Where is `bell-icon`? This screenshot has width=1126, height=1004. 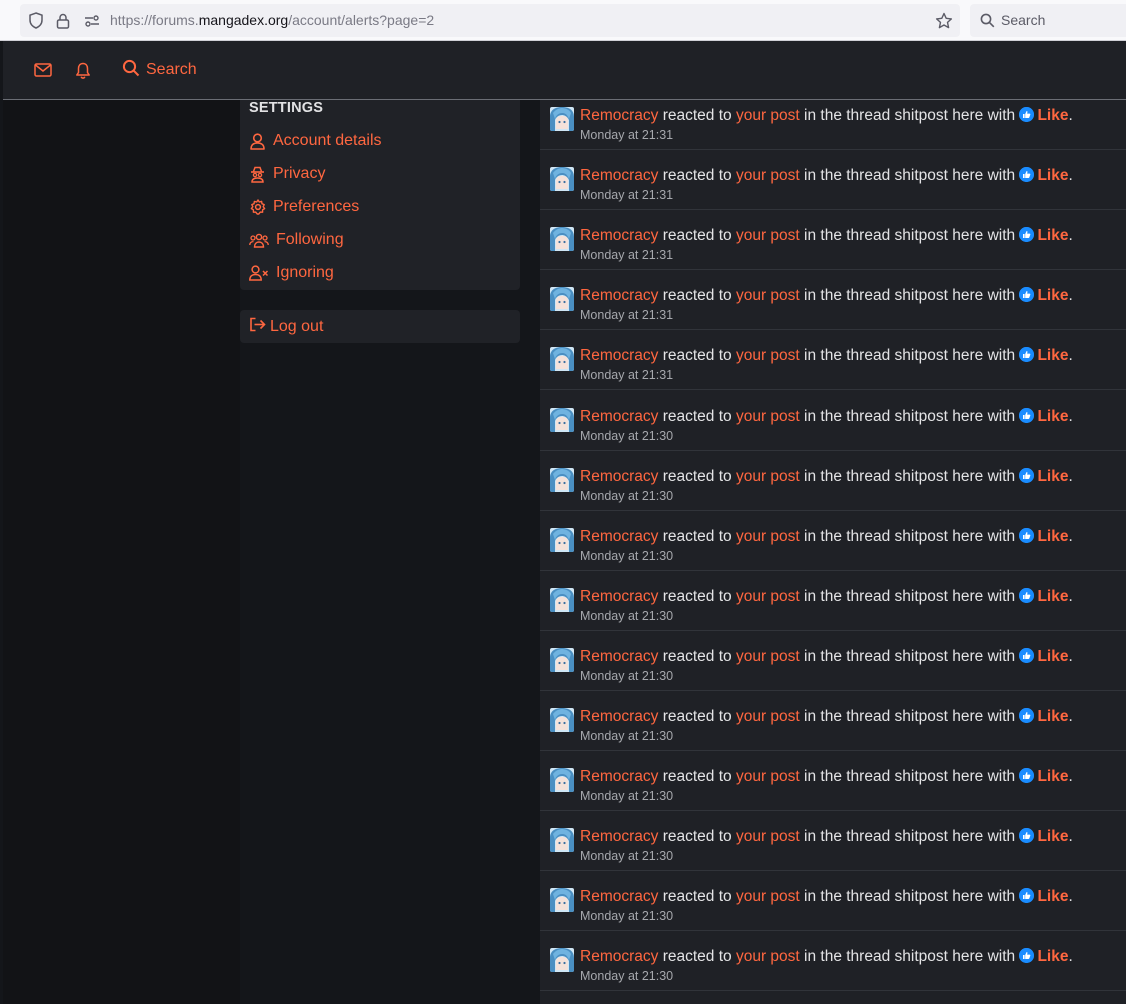
bell-icon is located at coordinates (83, 70).